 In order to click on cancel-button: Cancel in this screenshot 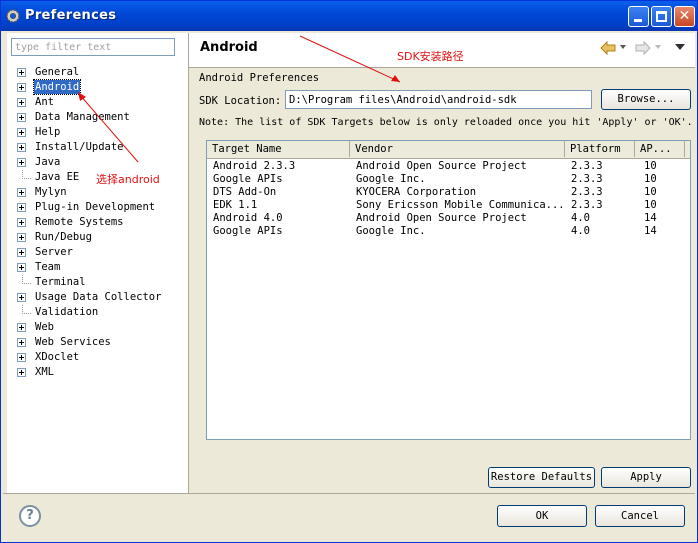, I will do `click(640, 516)`.